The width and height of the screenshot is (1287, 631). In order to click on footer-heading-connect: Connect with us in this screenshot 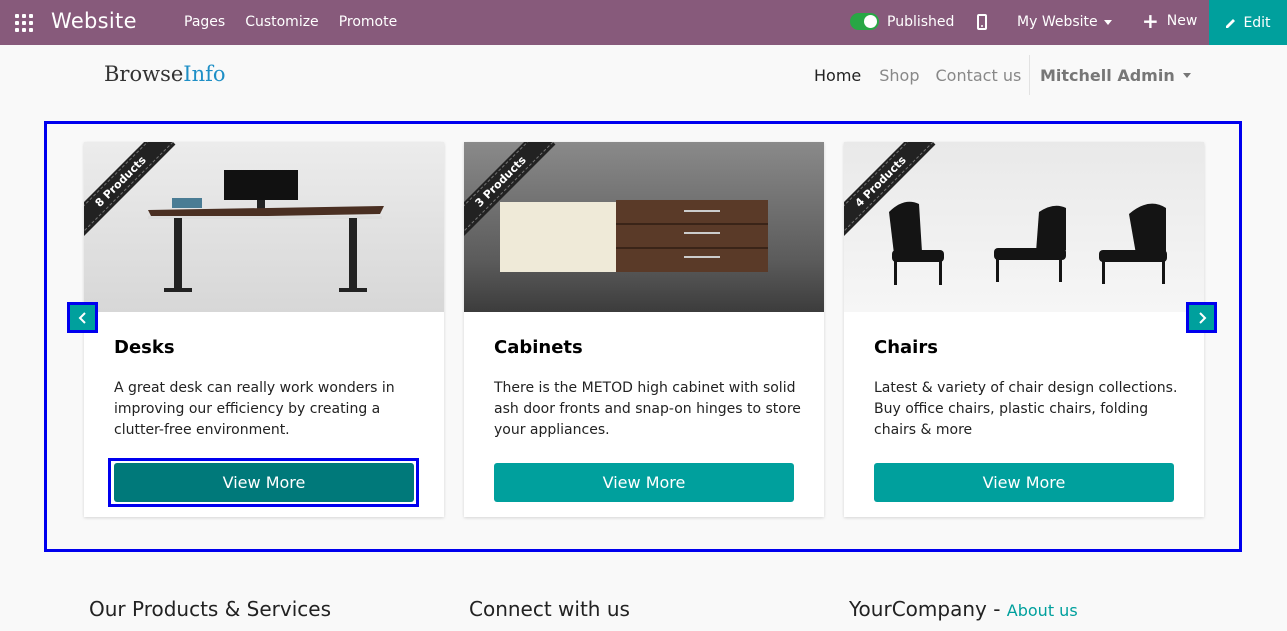, I will do `click(549, 609)`.